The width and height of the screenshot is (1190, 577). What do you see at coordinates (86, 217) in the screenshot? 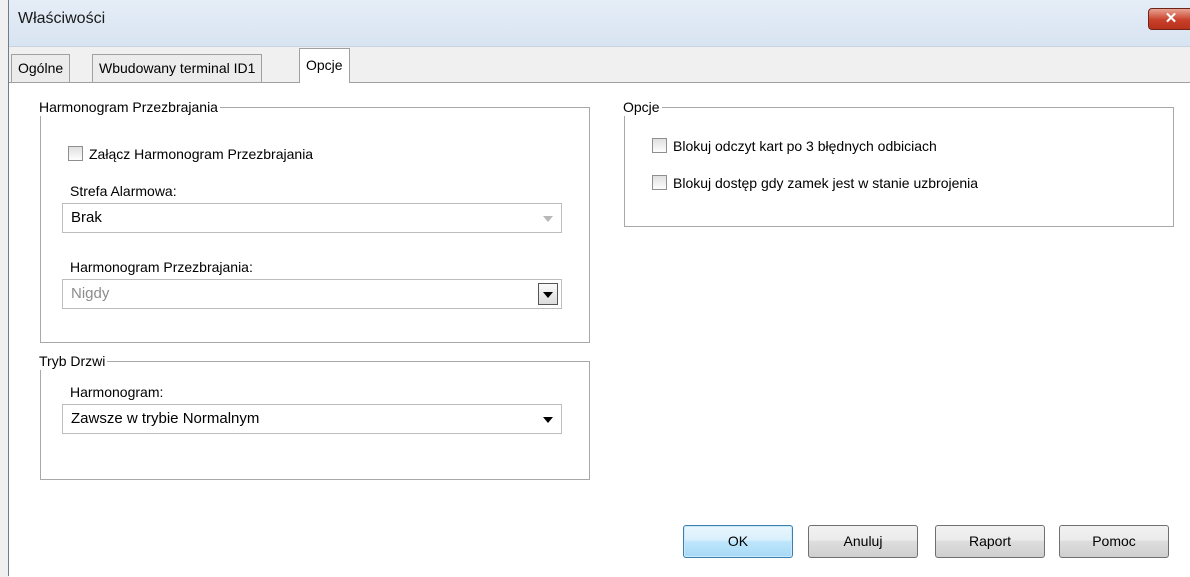
I see `zone-value: Brak` at bounding box center [86, 217].